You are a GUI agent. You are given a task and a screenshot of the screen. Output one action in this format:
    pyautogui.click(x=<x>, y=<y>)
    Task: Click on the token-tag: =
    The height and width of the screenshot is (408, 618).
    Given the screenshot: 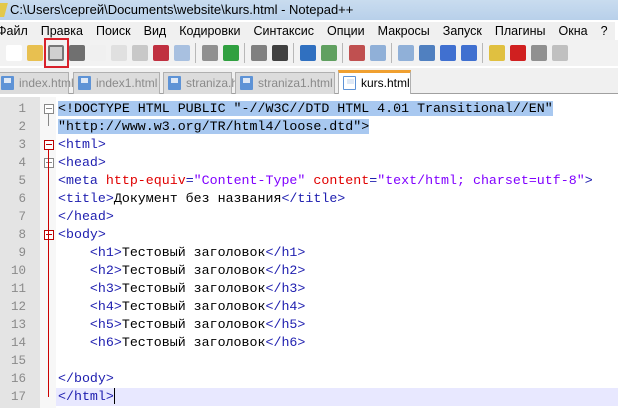 What is the action you would take?
    pyautogui.click(x=189, y=180)
    